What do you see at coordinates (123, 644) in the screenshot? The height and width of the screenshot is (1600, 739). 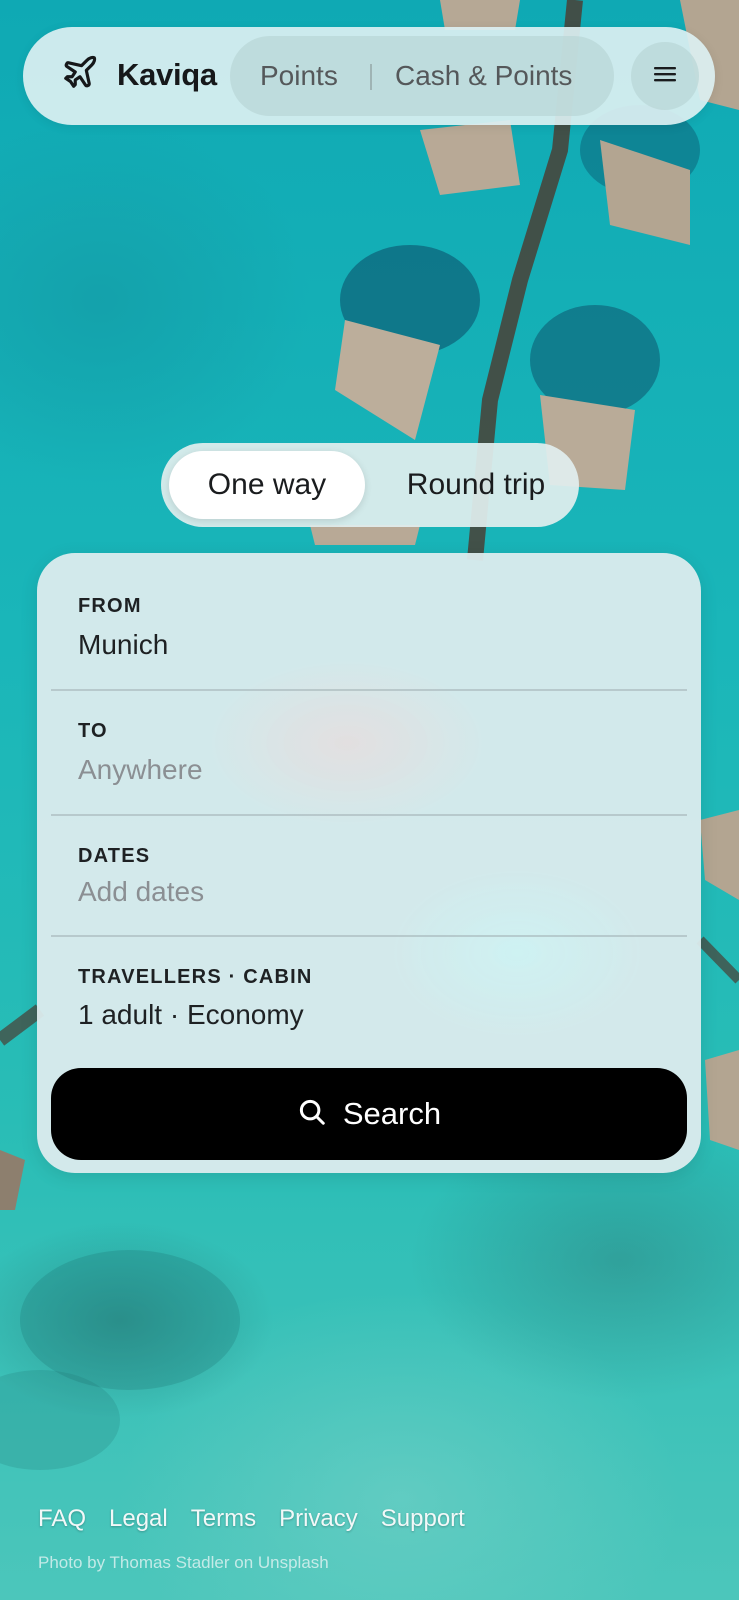 I see `from-value: Munich` at bounding box center [123, 644].